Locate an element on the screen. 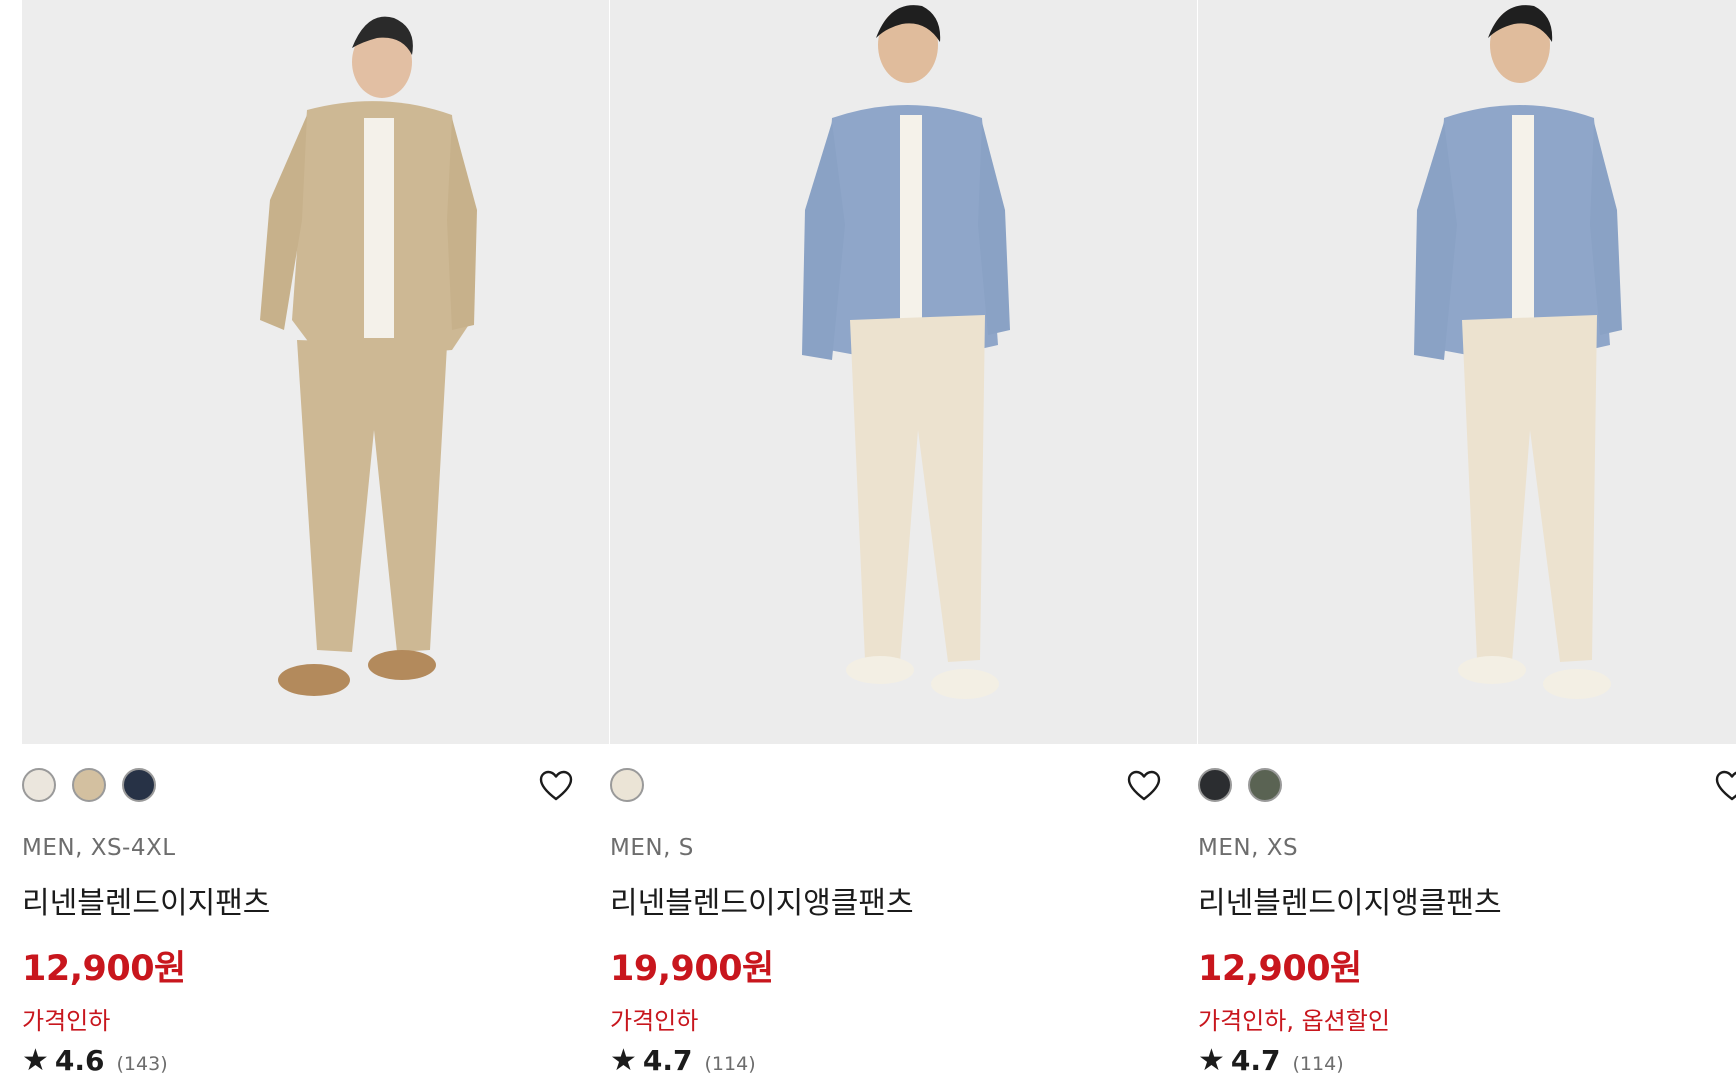 This screenshot has height=1092, width=1736. product-meta: MEN, XS is located at coordinates (1248, 848).